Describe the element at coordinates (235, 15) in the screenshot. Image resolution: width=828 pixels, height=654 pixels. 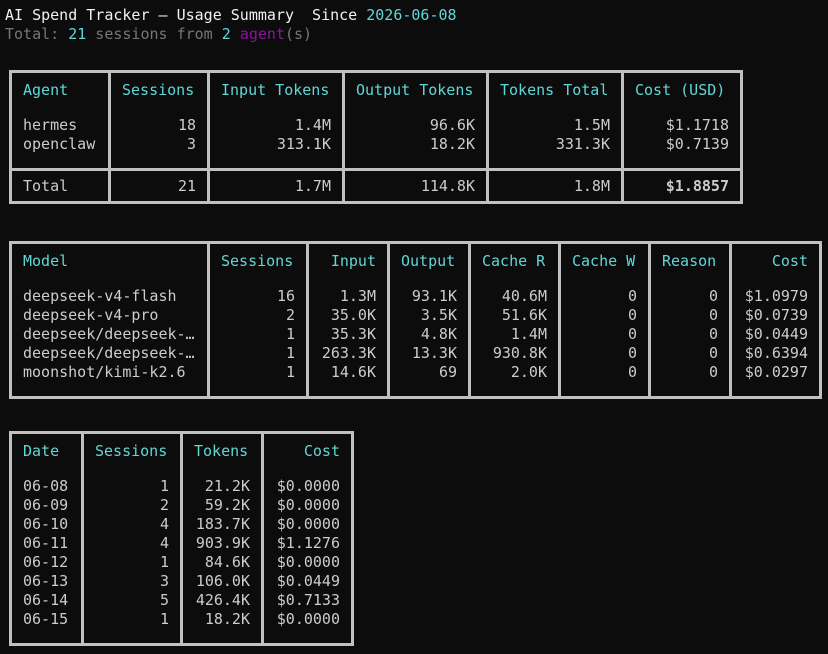
I see `section-title: Usage Summary` at that location.